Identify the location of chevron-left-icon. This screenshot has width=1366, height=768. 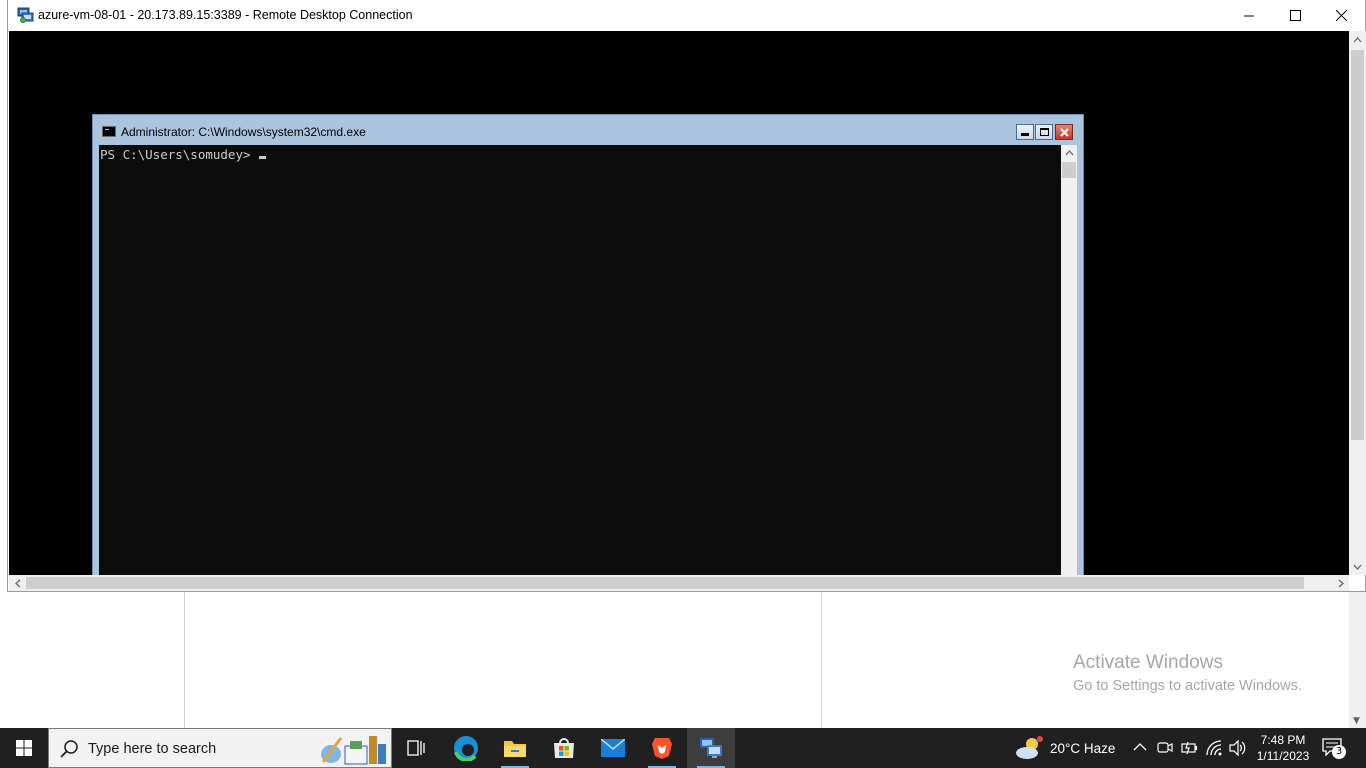
(17, 583).